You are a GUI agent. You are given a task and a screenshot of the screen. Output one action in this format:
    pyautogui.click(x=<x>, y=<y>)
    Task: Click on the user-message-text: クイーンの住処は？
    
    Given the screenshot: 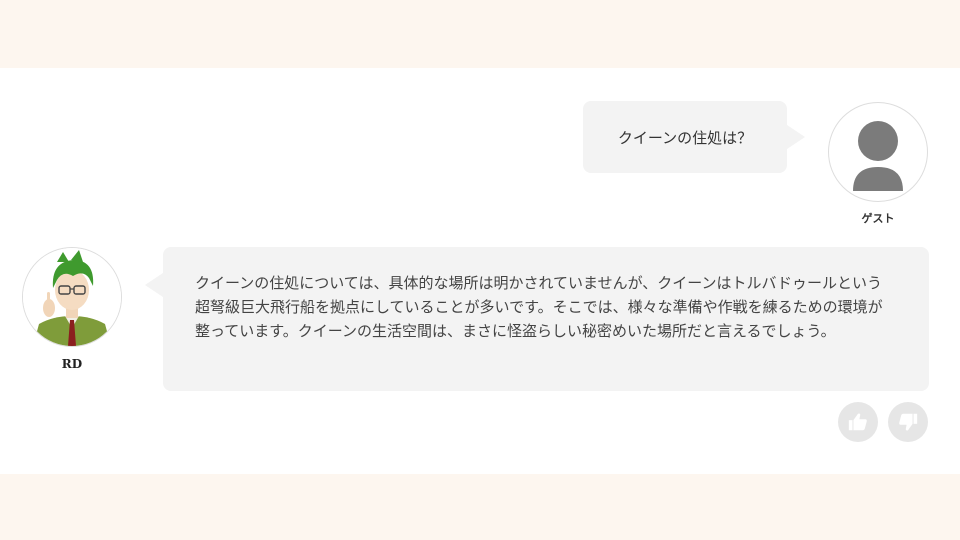 What is the action you would take?
    pyautogui.click(x=685, y=137)
    